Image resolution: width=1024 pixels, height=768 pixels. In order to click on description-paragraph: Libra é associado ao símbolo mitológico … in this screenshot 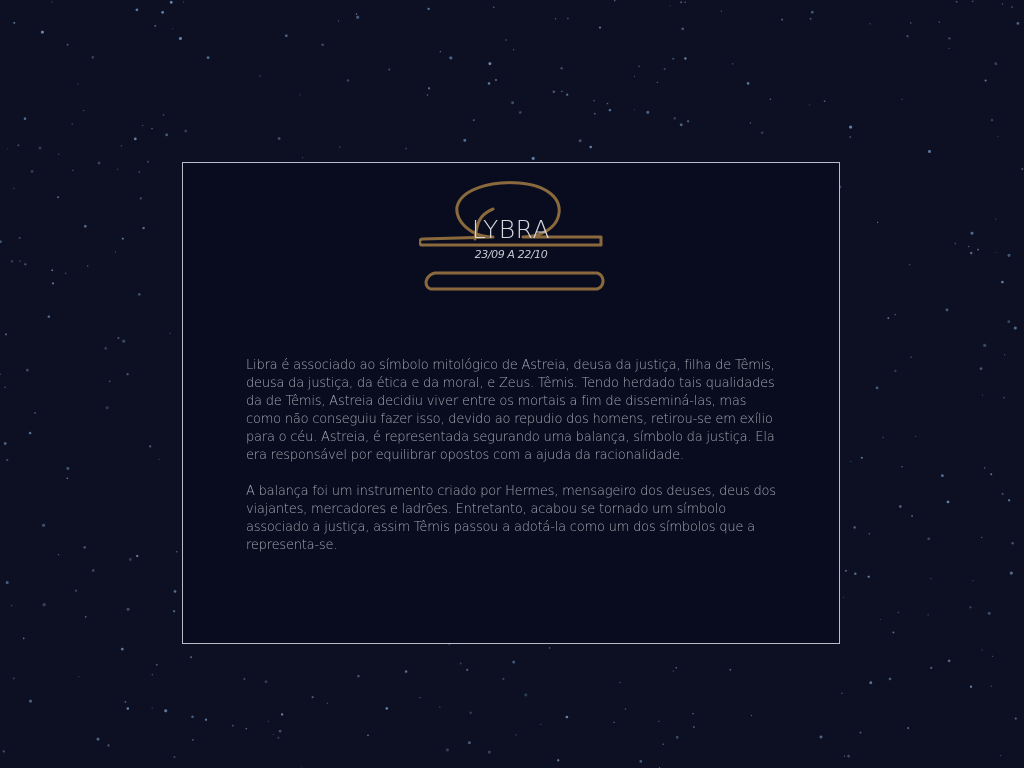, I will do `click(510, 410)`.